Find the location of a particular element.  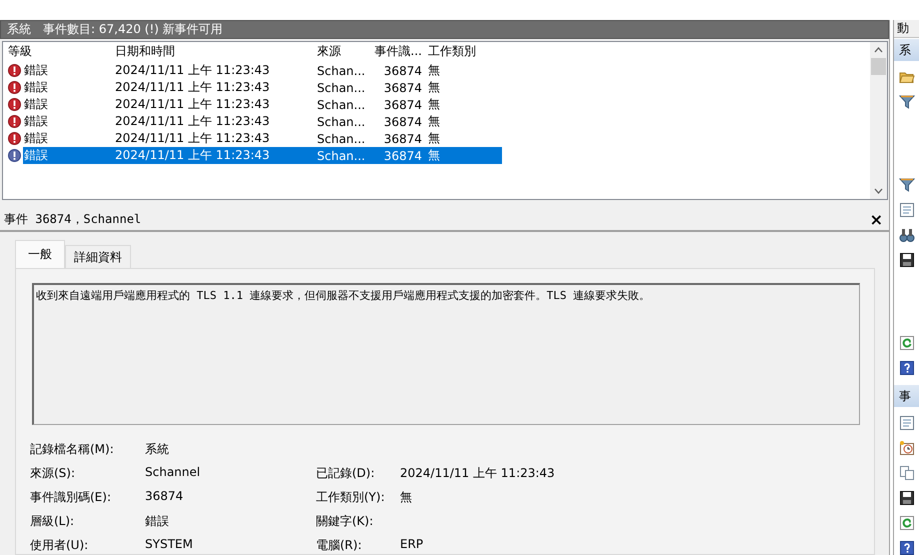

property-label: 工作類別(Y): is located at coordinates (351, 497).